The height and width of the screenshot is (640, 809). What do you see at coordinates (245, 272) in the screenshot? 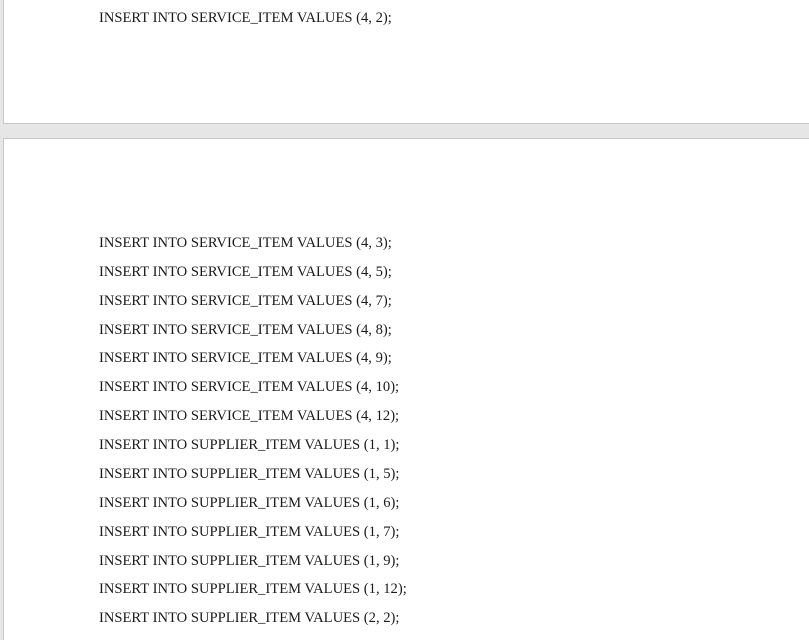
I see `sql-line: INSERT INTO SERVICE_ITEM VALUES (4, 5);` at bounding box center [245, 272].